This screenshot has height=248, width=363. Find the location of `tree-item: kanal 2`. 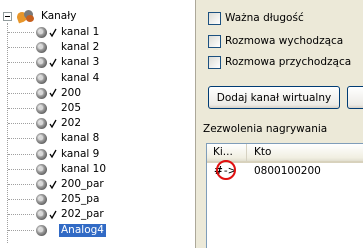

tree-item: kanal 2 is located at coordinates (54, 47).